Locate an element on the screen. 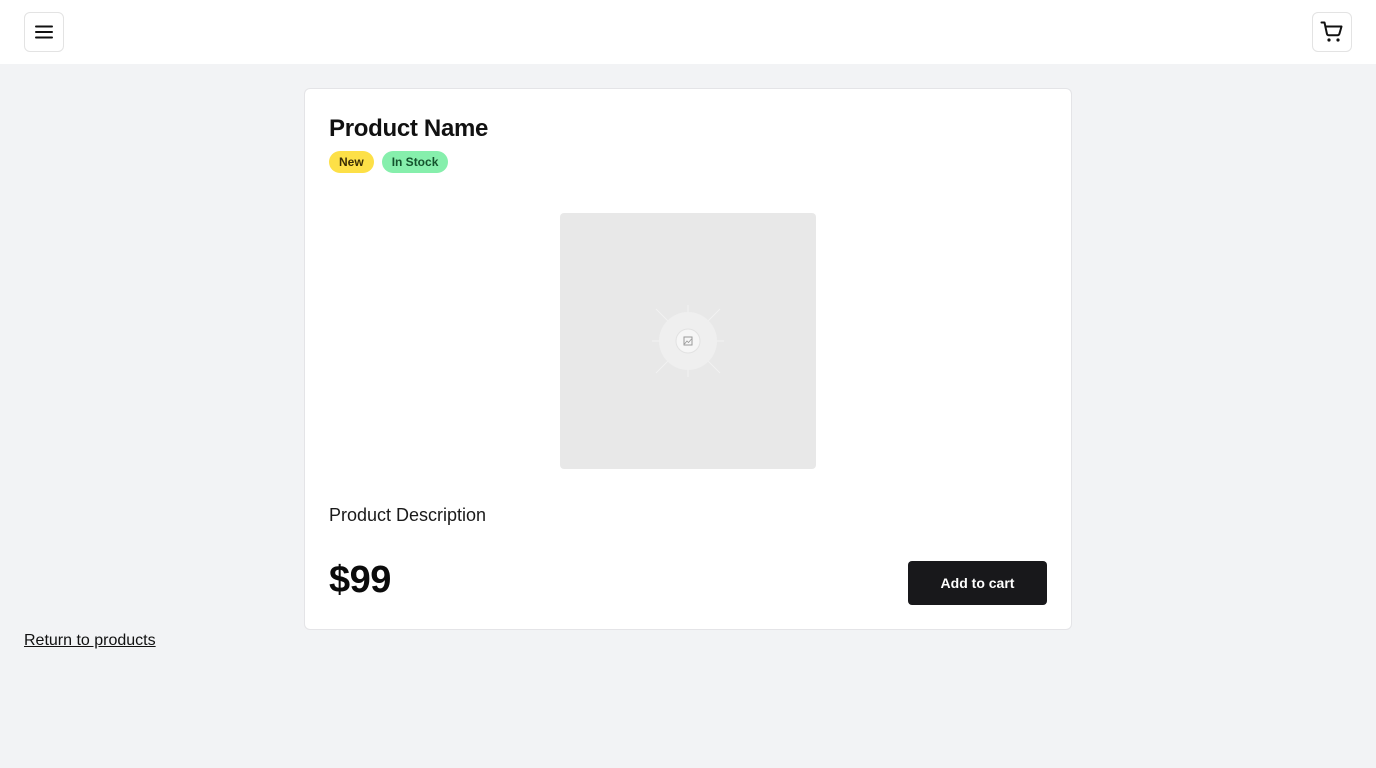 The image size is (1376, 768). product-description: Product Description is located at coordinates (408, 515).